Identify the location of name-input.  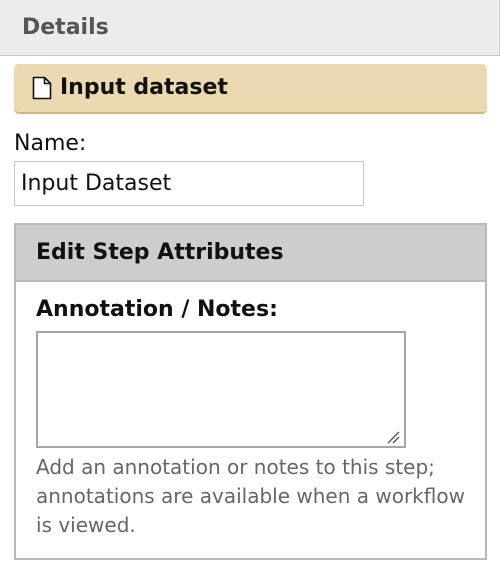
(189, 183).